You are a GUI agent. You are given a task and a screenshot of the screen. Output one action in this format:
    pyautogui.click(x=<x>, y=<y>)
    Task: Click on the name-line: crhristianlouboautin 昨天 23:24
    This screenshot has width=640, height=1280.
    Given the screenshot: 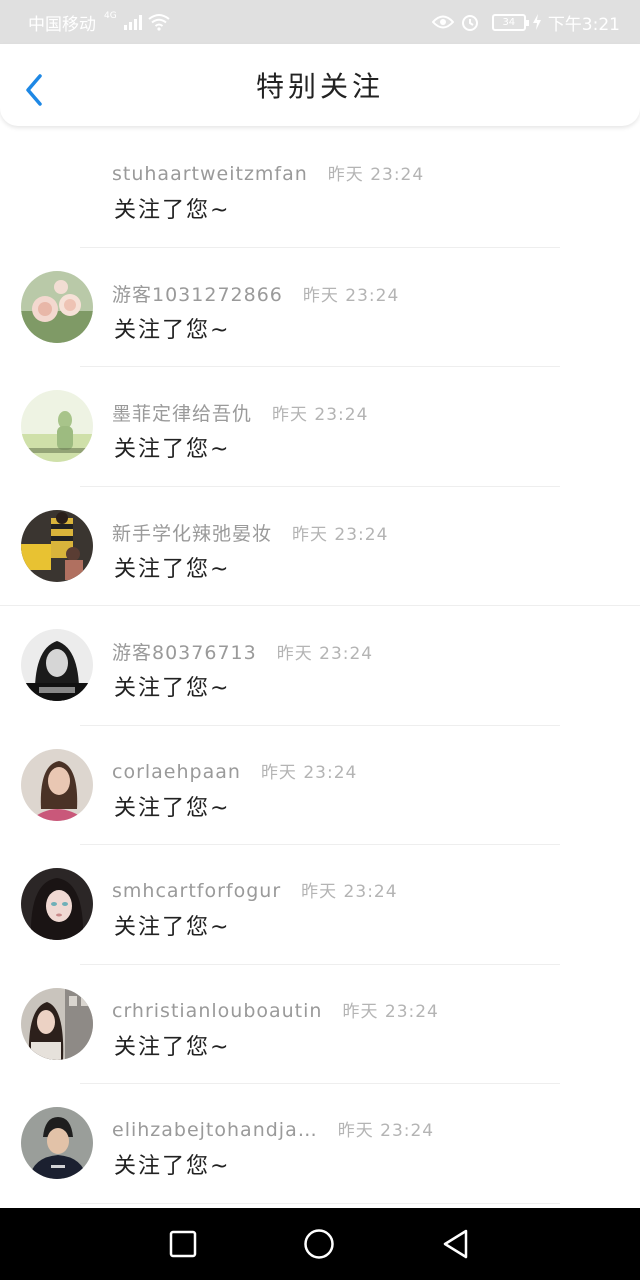 What is the action you would take?
    pyautogui.click(x=275, y=1009)
    